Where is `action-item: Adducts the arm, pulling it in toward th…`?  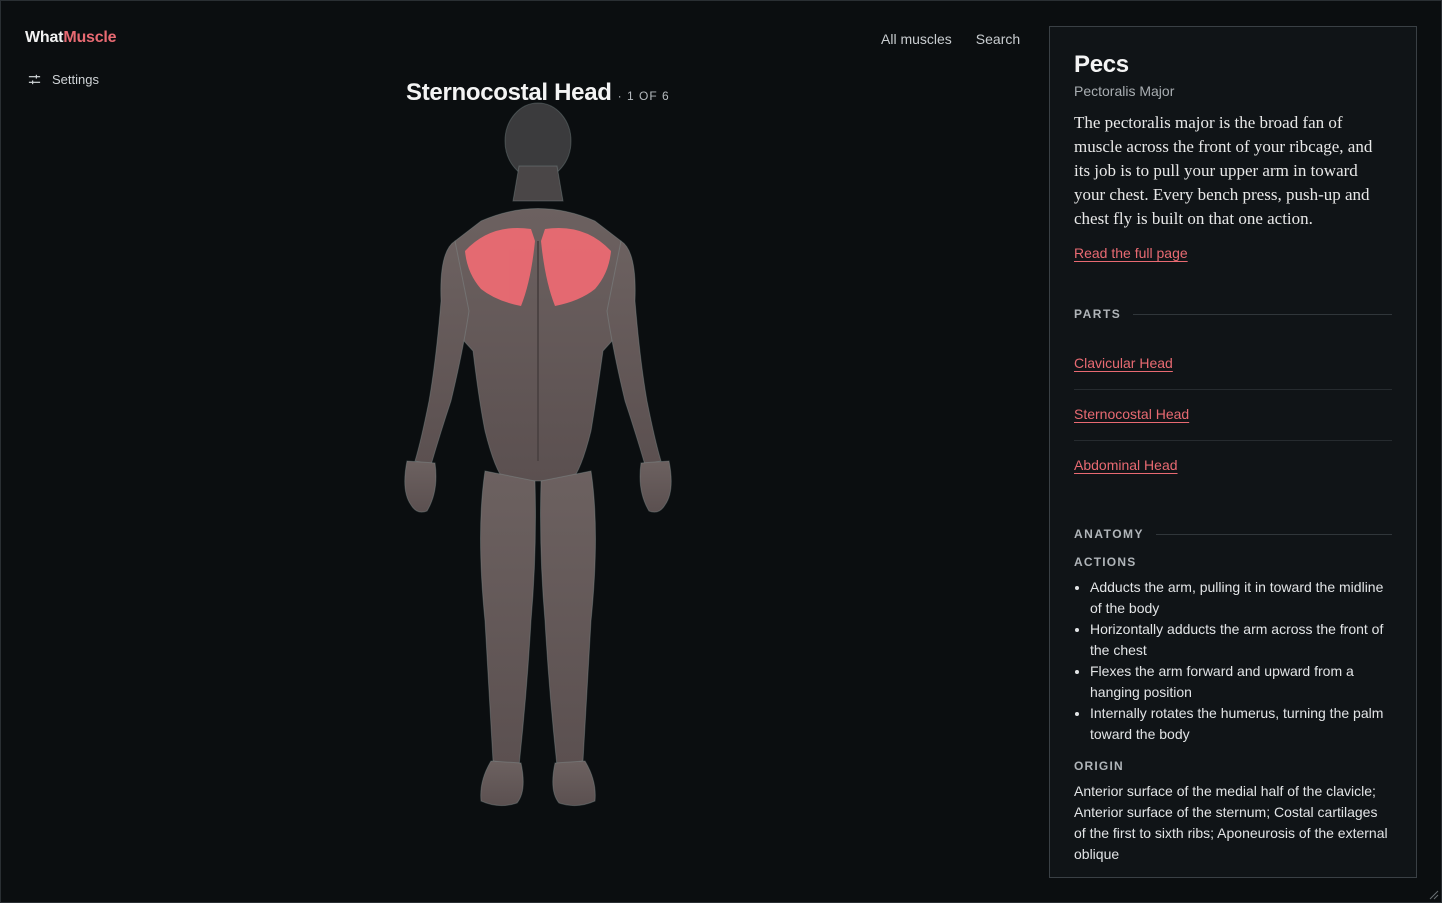
action-item: Adducts the arm, pulling it in toward th… is located at coordinates (1241, 598).